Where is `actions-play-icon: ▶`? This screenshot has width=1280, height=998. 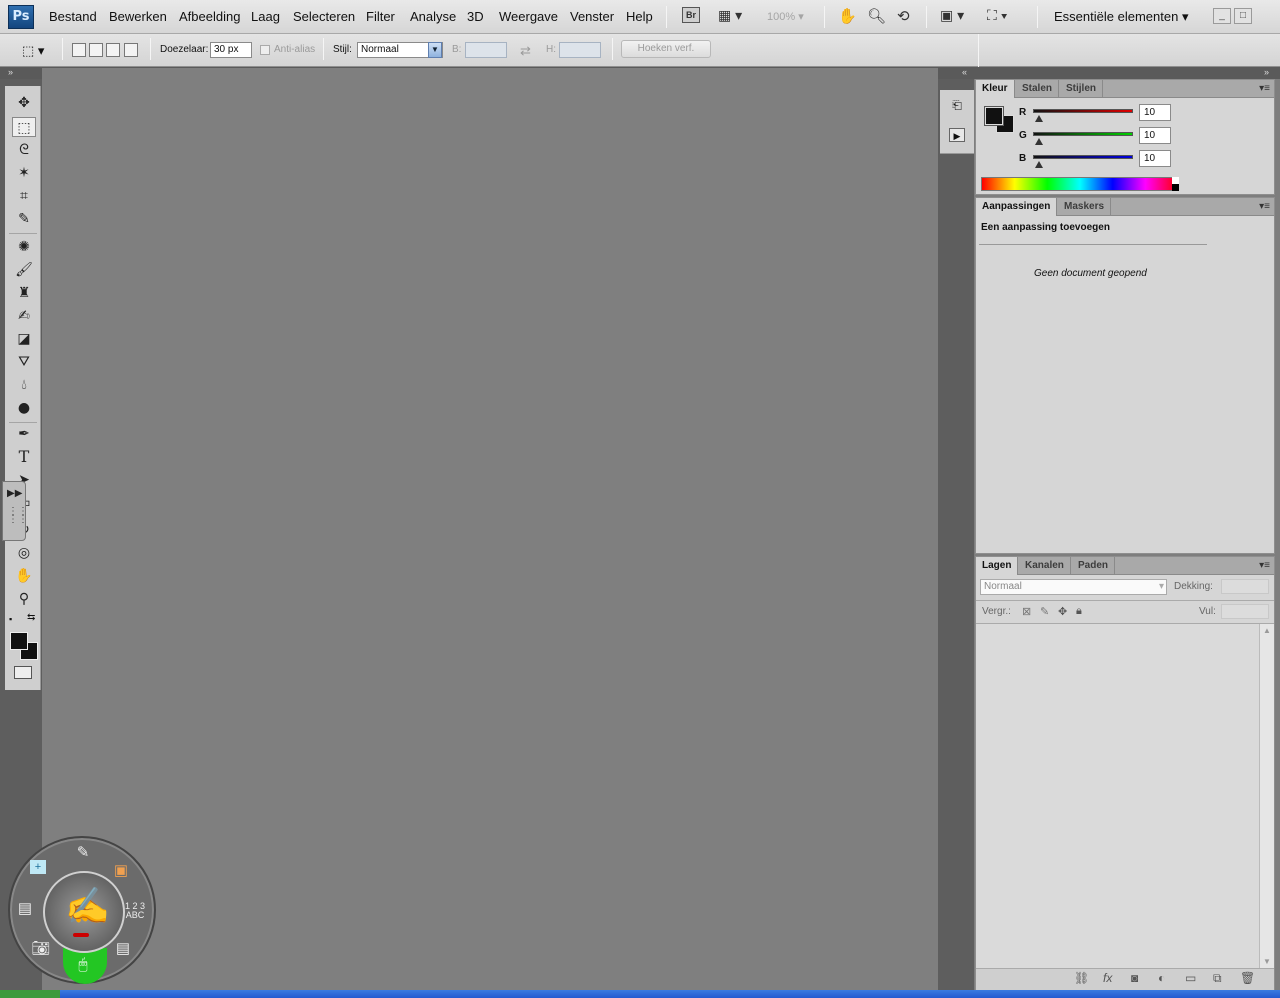
actions-play-icon: ▶ is located at coordinates (957, 135).